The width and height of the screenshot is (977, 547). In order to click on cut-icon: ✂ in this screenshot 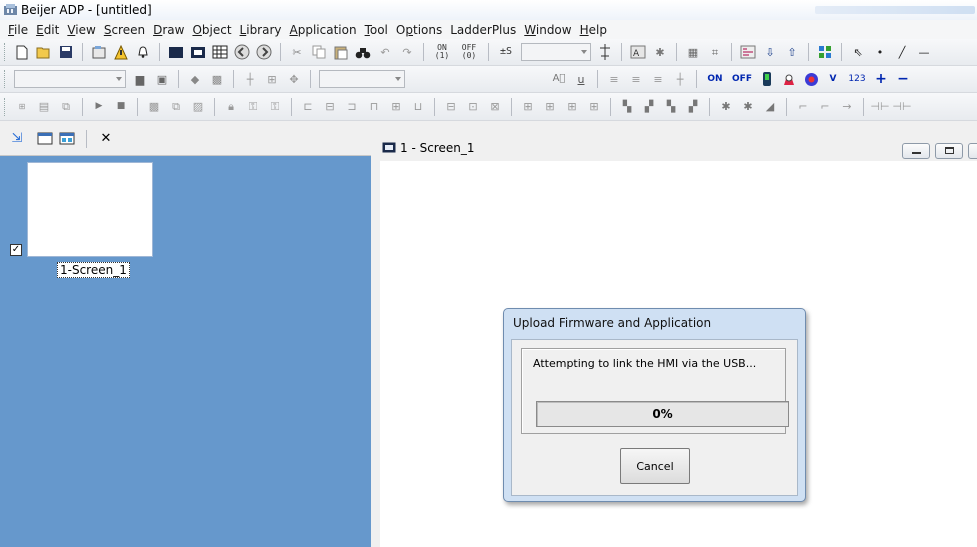, I will do `click(297, 52)`.